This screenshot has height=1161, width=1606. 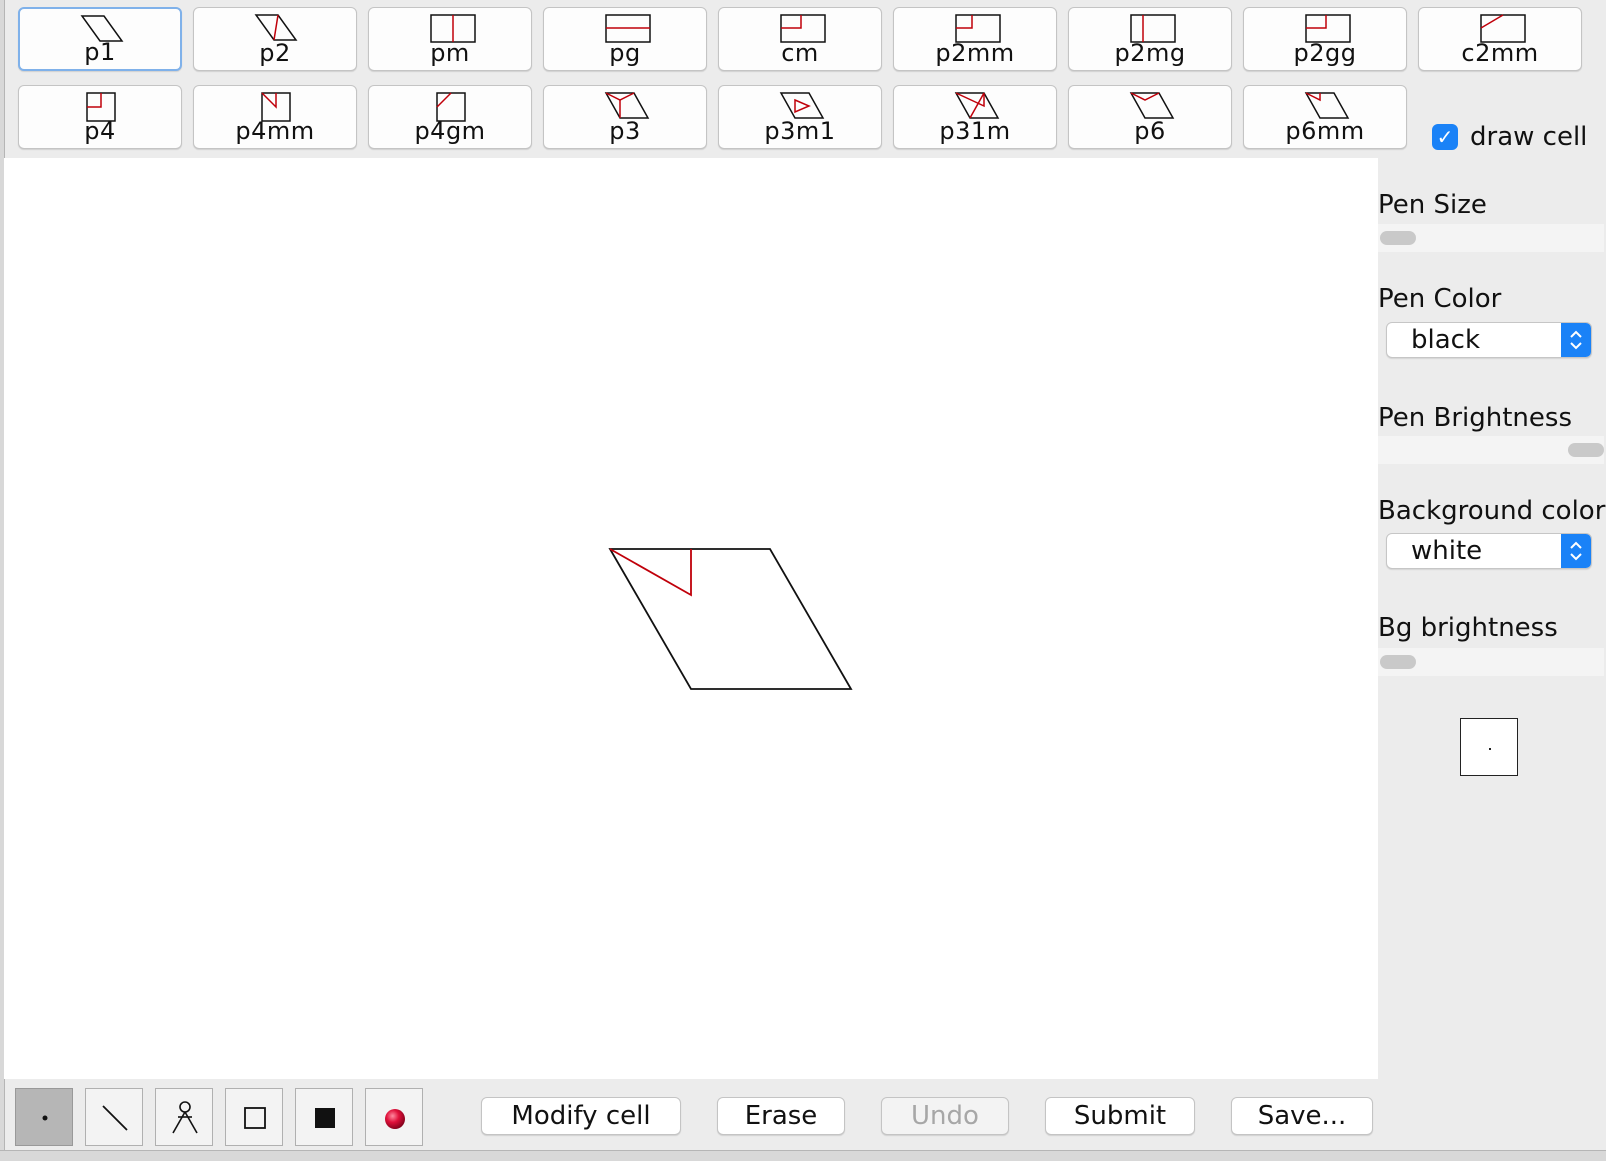 I want to click on pen-color-select: black, so click(x=1489, y=340).